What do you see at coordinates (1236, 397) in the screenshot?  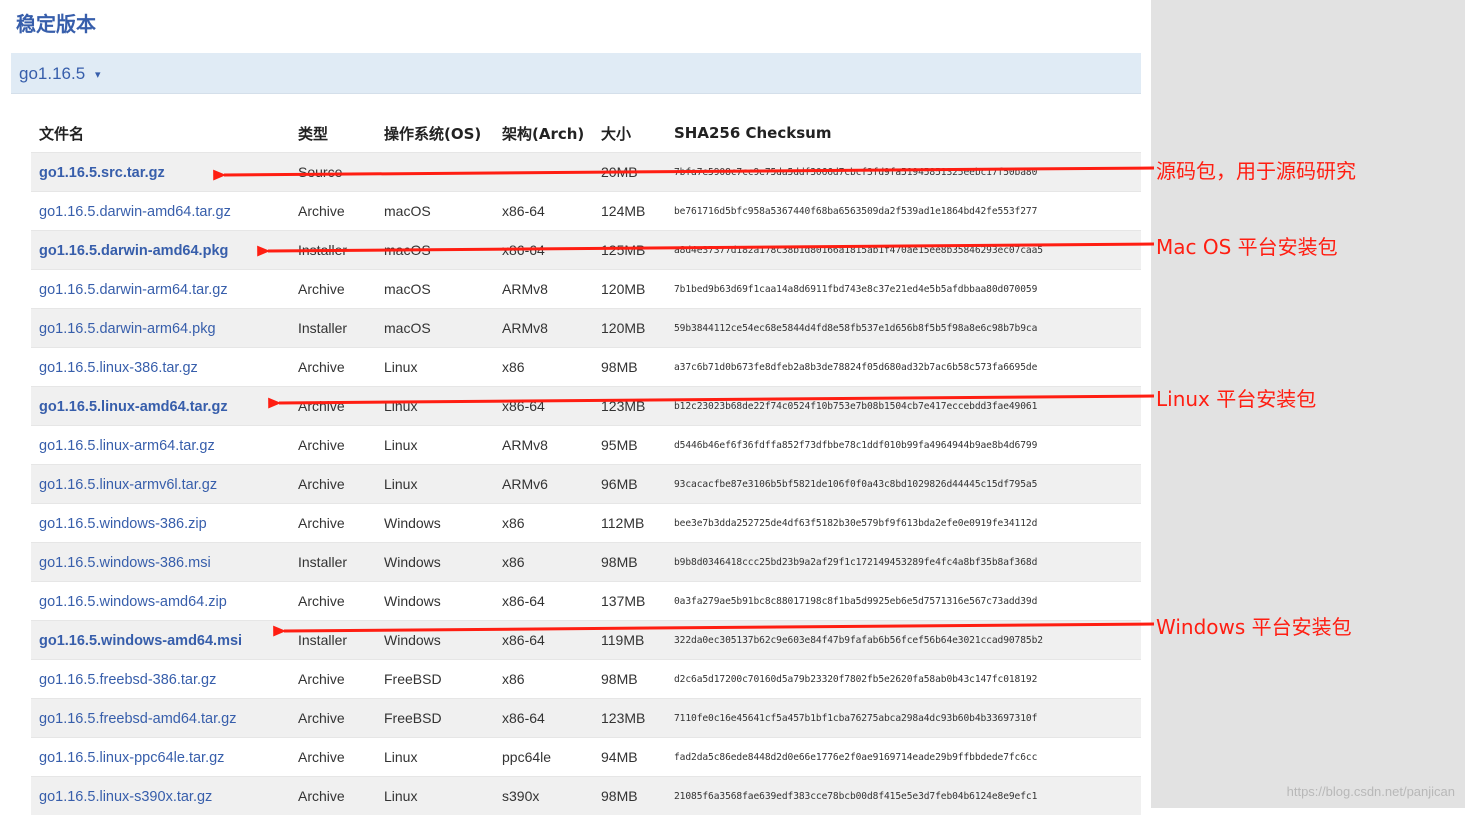 I see `annotation-note: Linux 平台安装包` at bounding box center [1236, 397].